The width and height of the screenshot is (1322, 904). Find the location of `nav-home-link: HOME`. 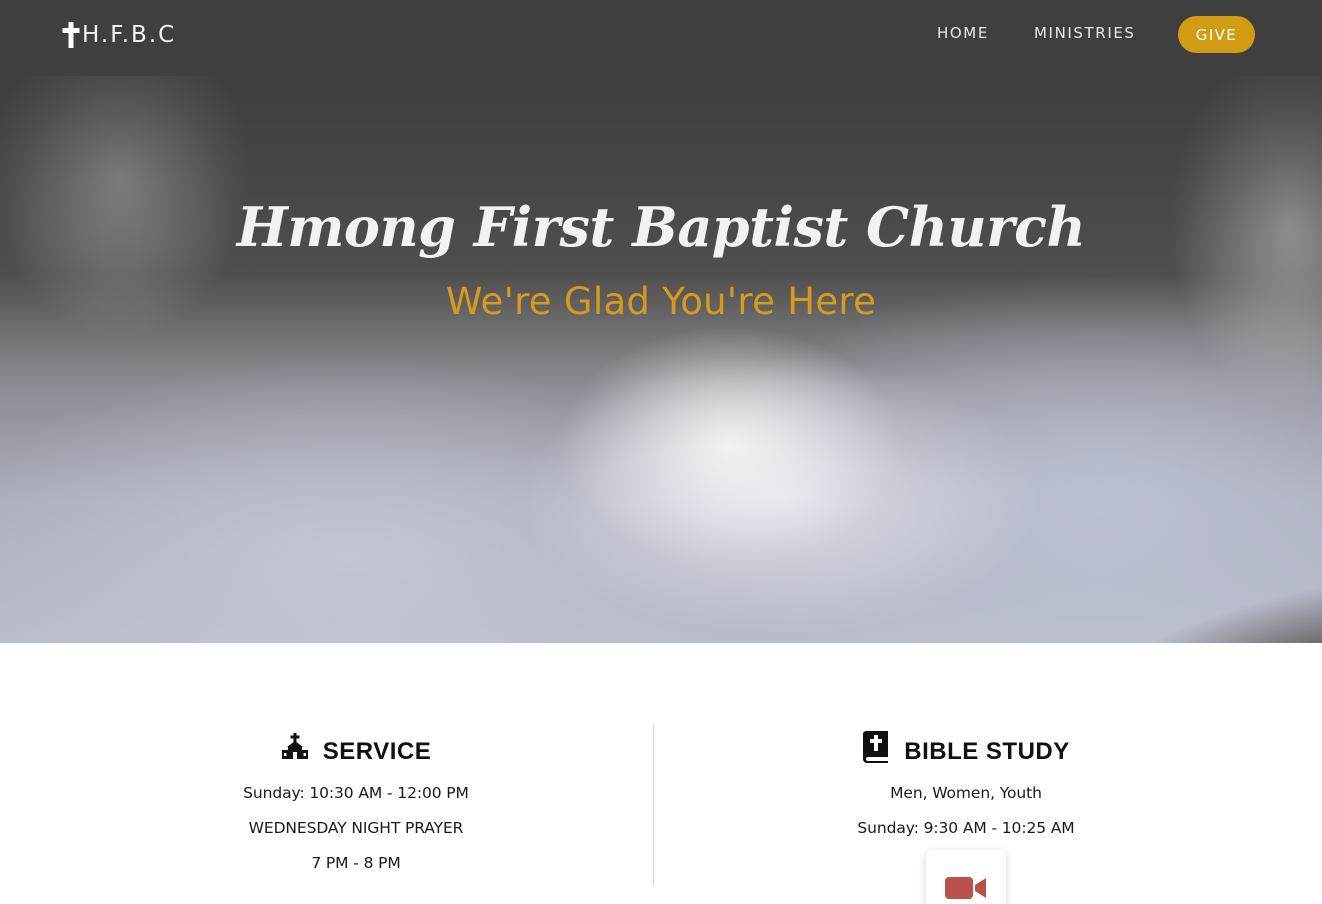

nav-home-link: HOME is located at coordinates (963, 33).